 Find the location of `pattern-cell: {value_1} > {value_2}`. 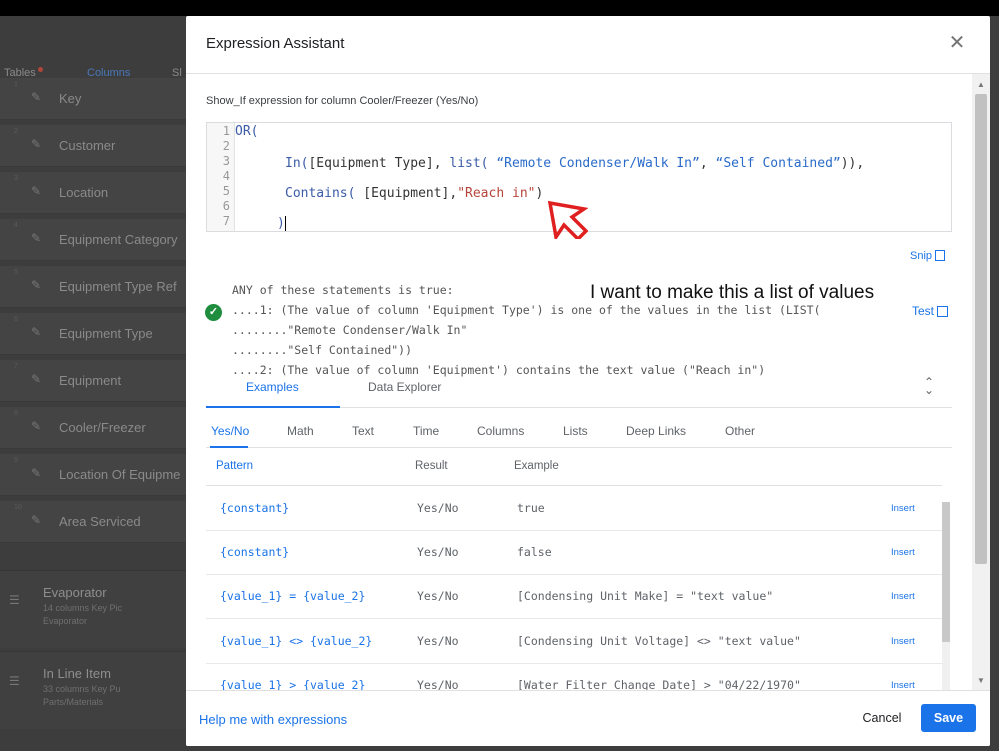

pattern-cell: {value_1} > {value_2} is located at coordinates (293, 684).